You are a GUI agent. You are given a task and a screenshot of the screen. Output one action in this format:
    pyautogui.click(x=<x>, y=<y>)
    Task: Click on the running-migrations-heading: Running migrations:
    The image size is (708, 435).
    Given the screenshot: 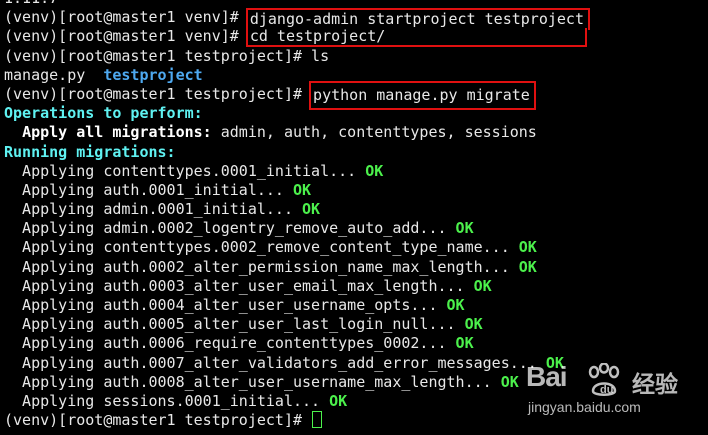 What is the action you would take?
    pyautogui.click(x=90, y=151)
    